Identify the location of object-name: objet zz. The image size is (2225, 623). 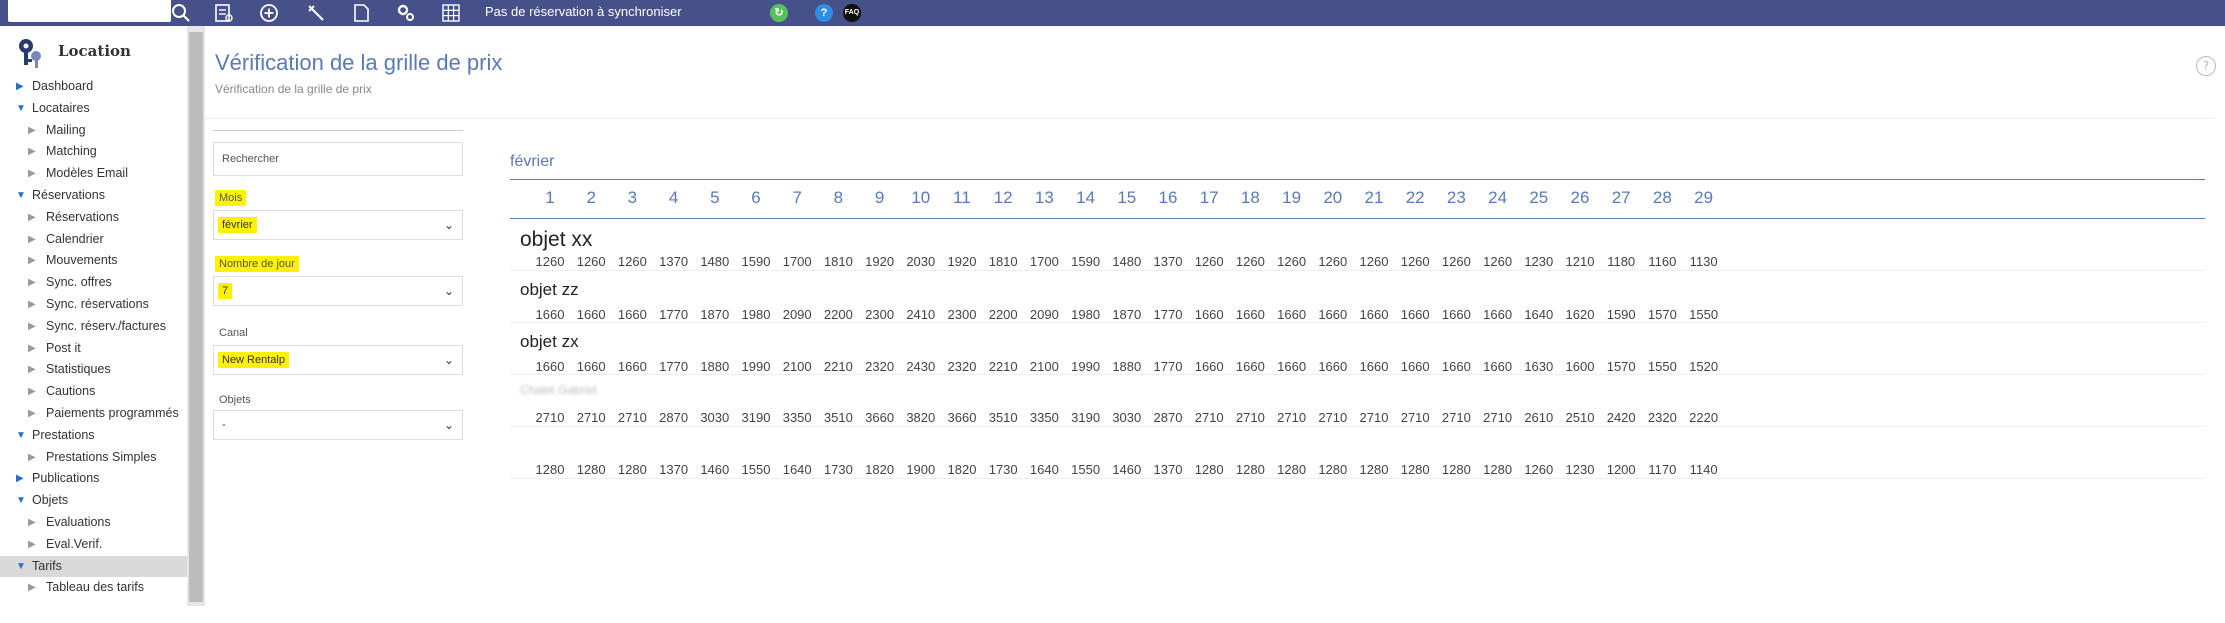
(549, 289).